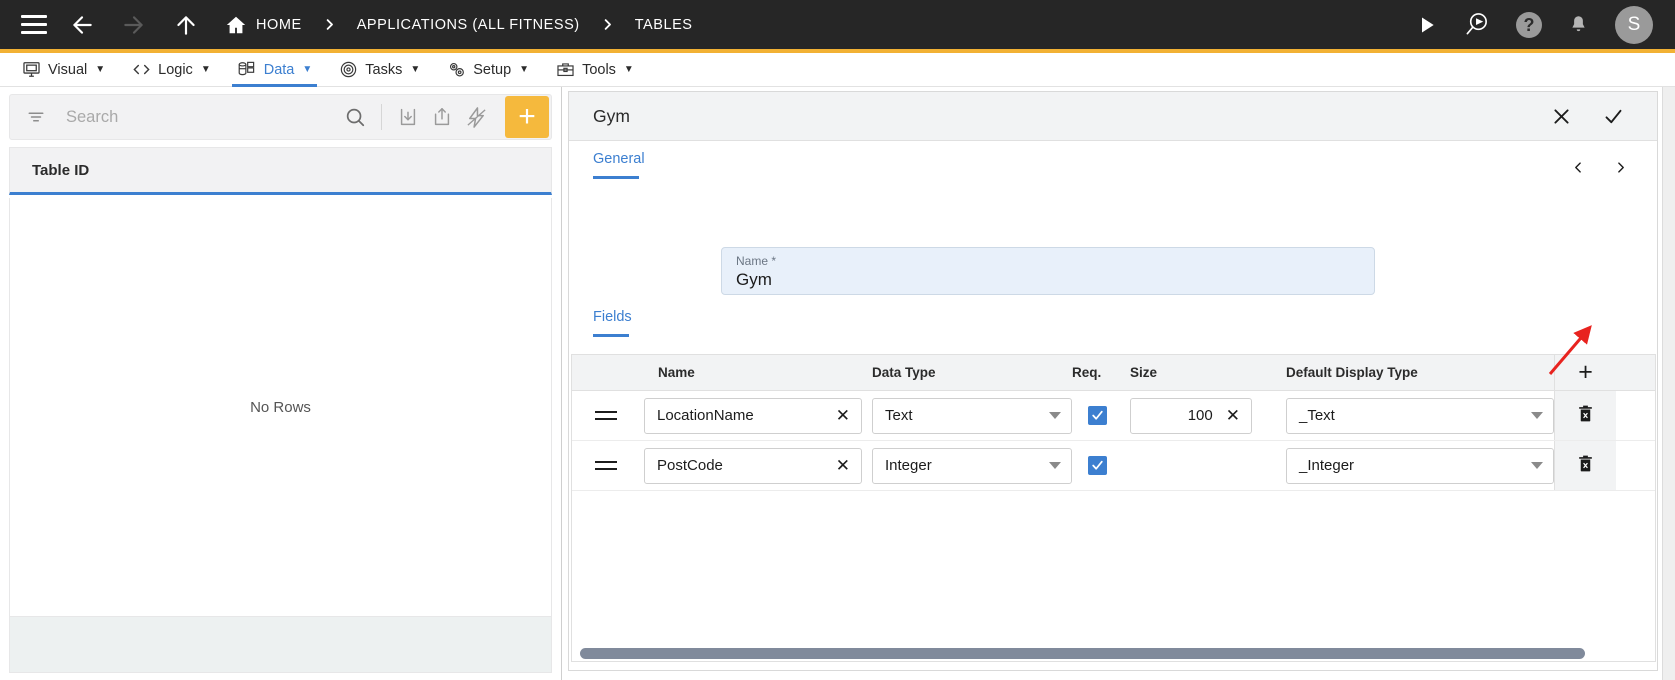 Image resolution: width=1675 pixels, height=680 pixels. Describe the element at coordinates (381, 117) in the screenshot. I see `toolbar-divider` at that location.